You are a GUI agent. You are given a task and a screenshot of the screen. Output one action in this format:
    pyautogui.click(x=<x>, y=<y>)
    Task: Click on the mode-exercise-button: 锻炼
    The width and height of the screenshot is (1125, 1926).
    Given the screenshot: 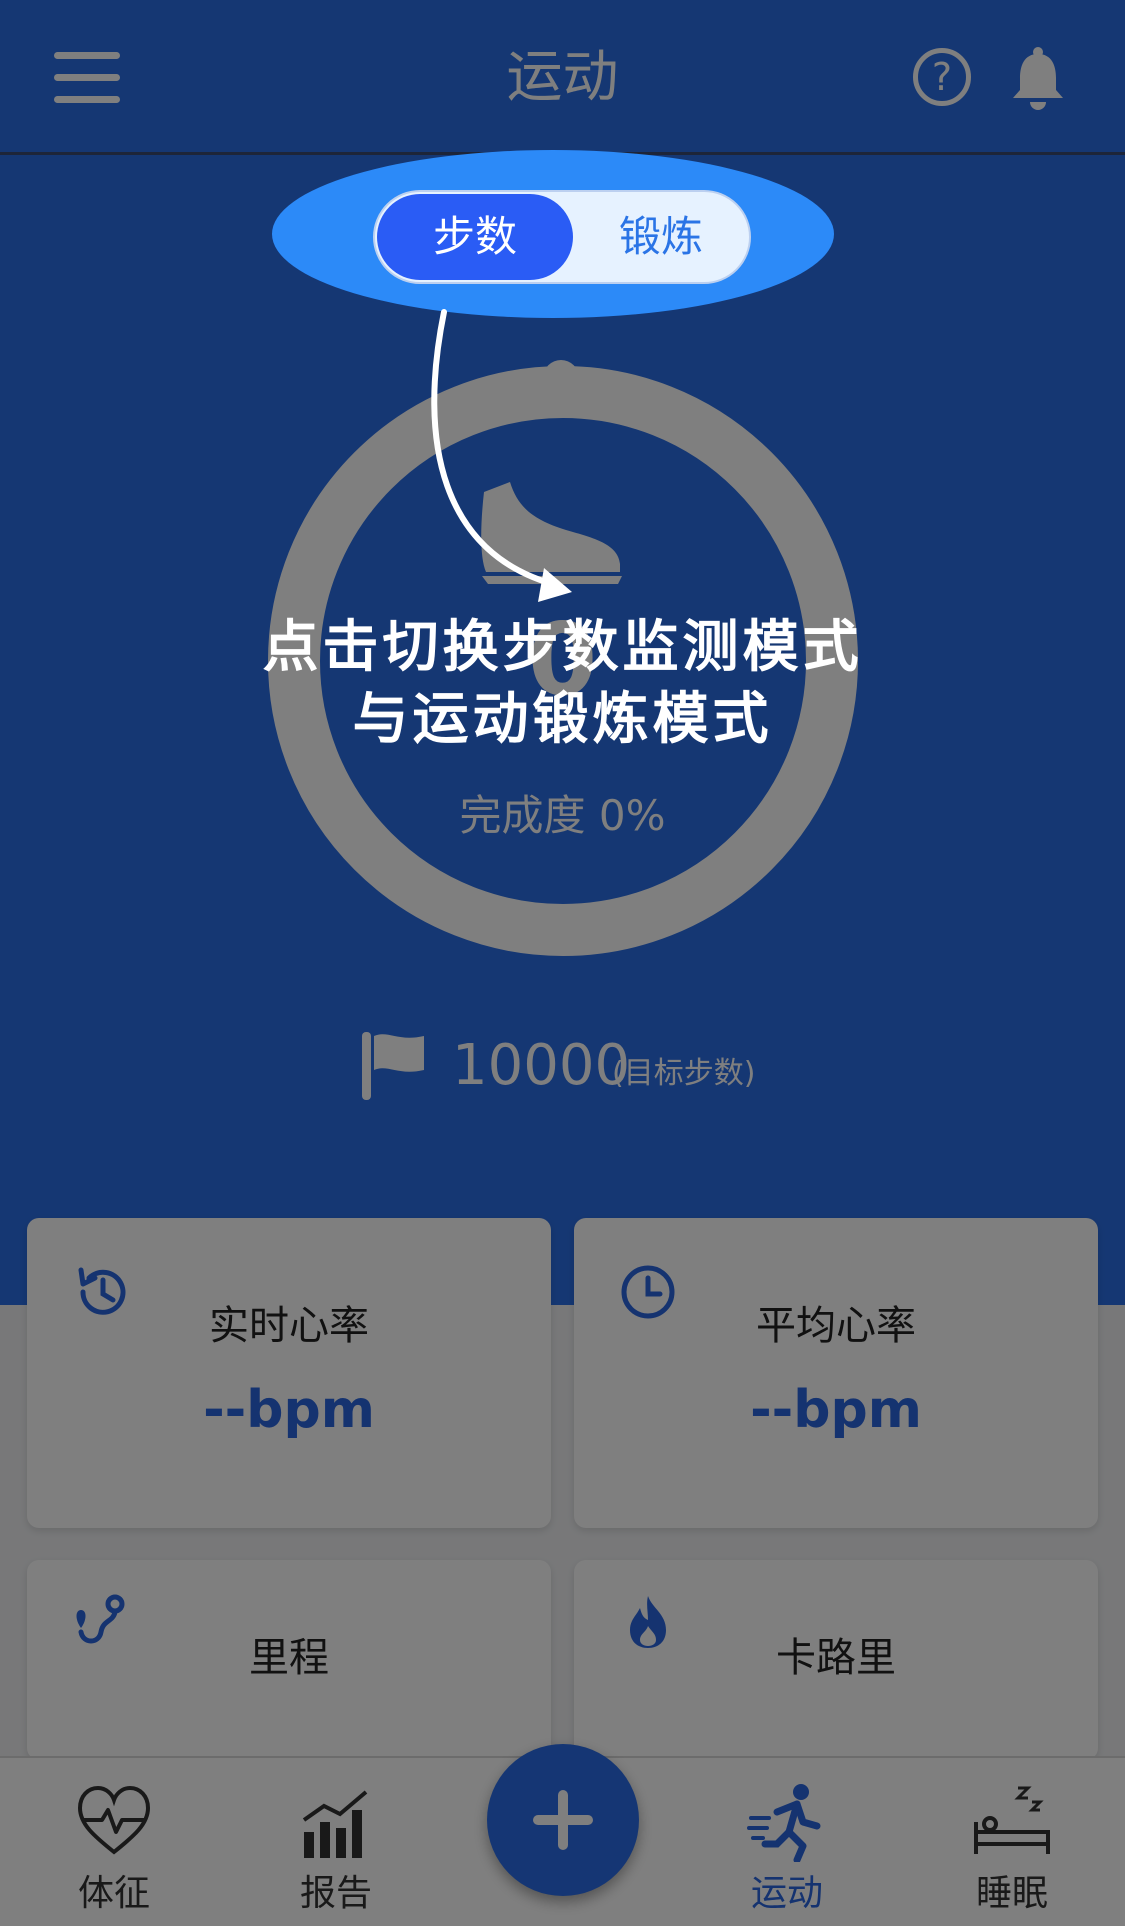 What is the action you would take?
    pyautogui.click(x=661, y=237)
    